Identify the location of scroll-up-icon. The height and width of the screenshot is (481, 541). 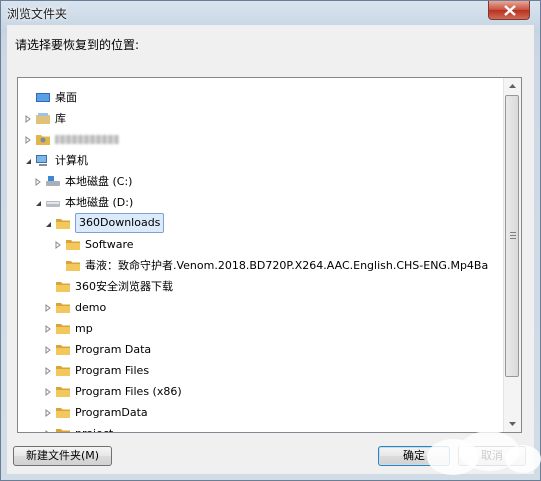
(512, 86).